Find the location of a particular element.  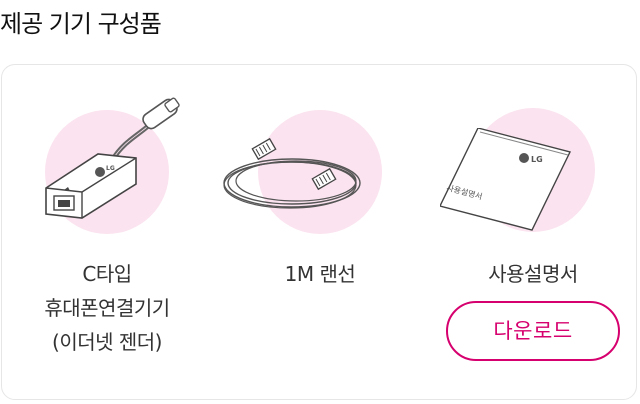

lg-logo-icon is located at coordinates (524, 158).